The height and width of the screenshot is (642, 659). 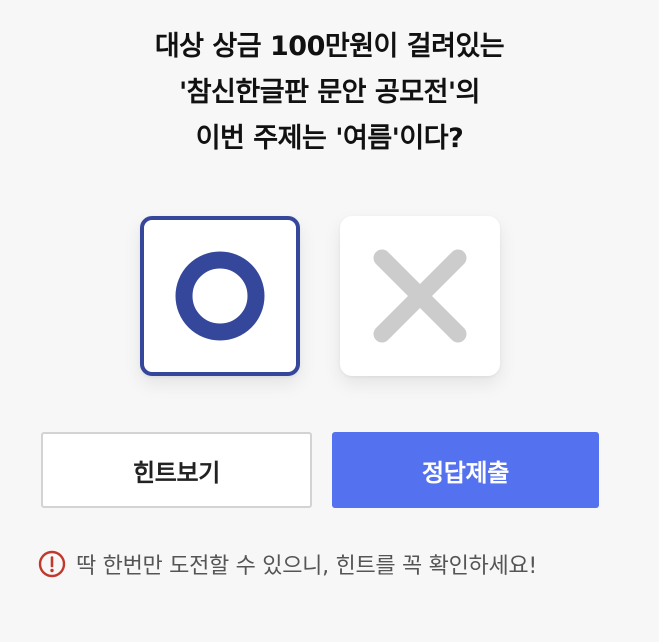 What do you see at coordinates (329, 138) in the screenshot?
I see `question-line-3: 이번 주제는 '여름'이다?` at bounding box center [329, 138].